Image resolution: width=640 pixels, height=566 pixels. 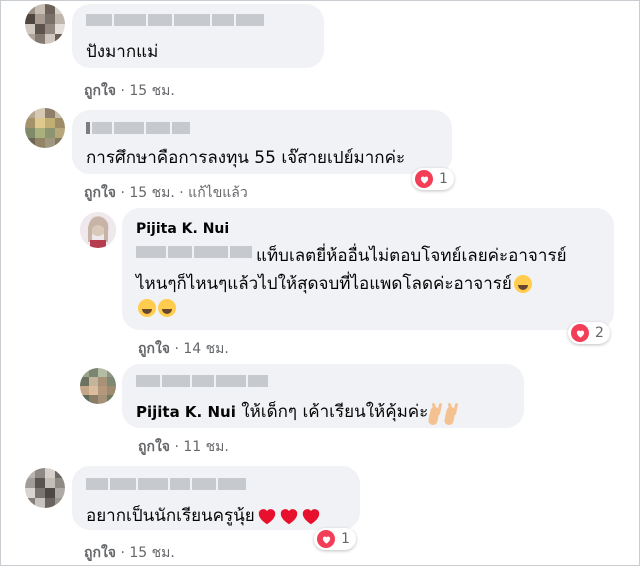 I want to click on comment-actions: ถูกใจ · 14 ชม., so click(x=183, y=349).